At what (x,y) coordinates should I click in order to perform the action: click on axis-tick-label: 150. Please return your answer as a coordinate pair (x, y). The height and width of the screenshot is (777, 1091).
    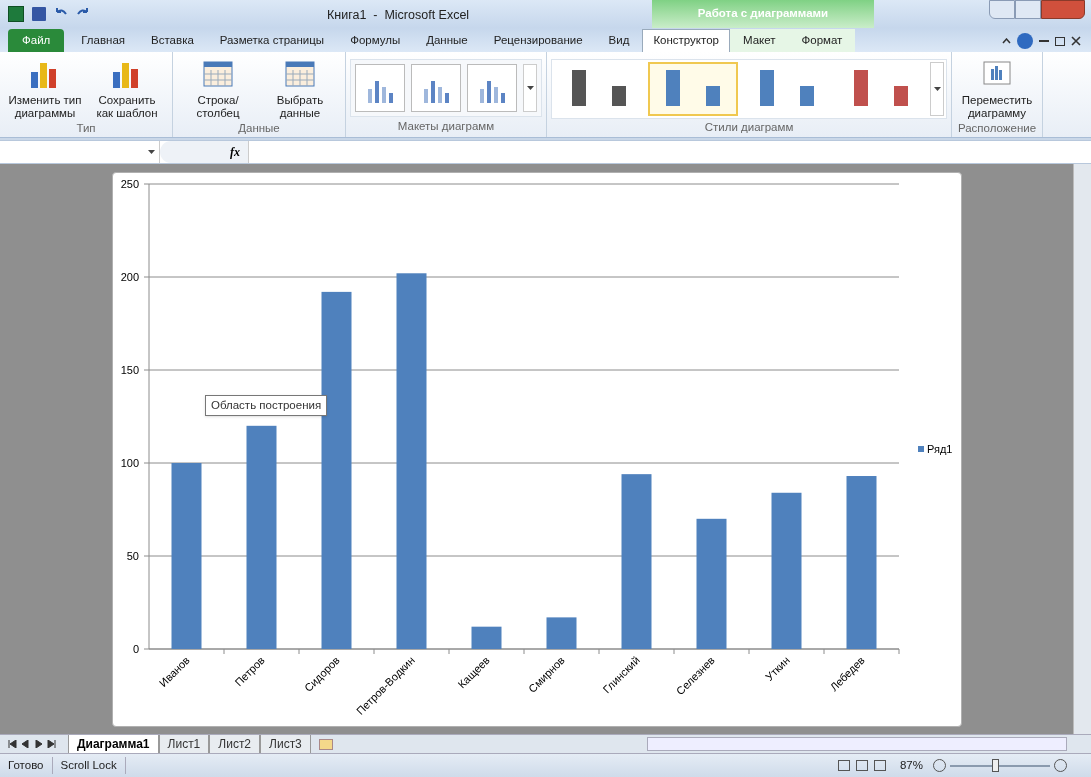
    Looking at the image, I should click on (129, 370).